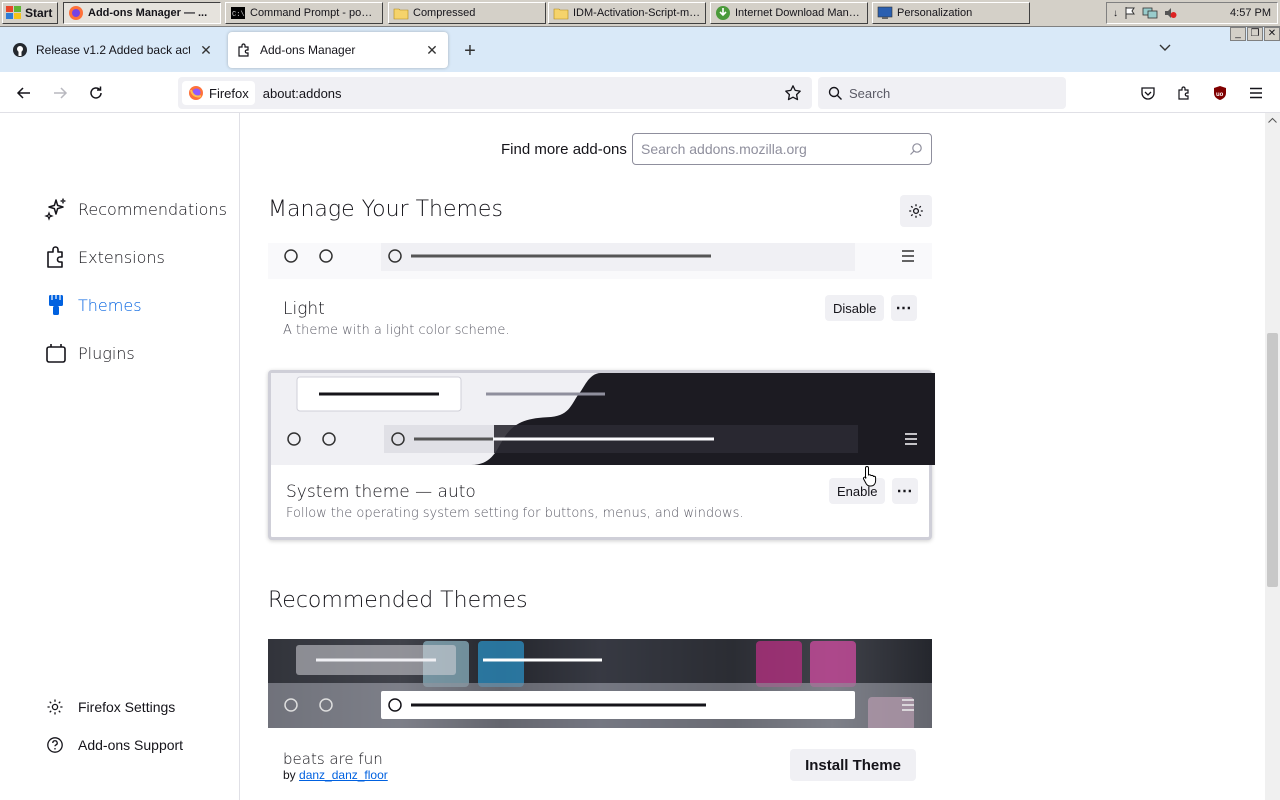  I want to click on theme-name: beats are fun, so click(333, 759).